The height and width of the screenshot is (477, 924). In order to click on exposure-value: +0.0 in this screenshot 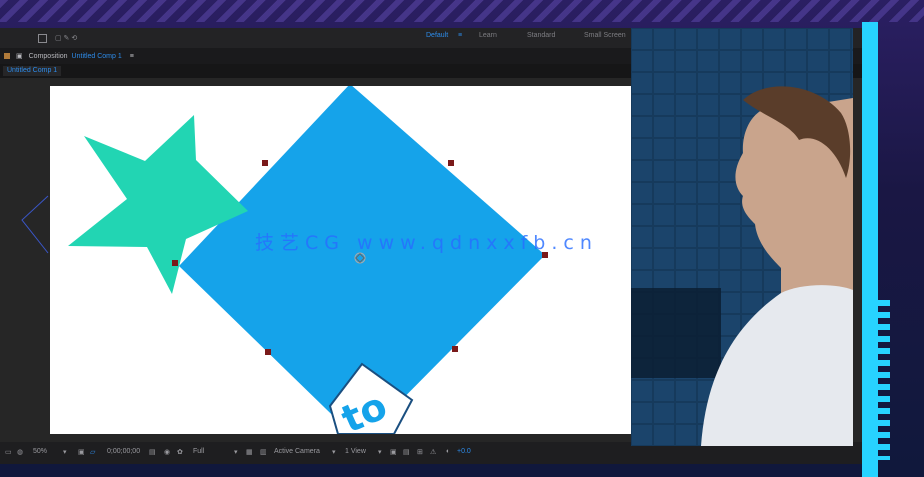, I will do `click(464, 451)`.